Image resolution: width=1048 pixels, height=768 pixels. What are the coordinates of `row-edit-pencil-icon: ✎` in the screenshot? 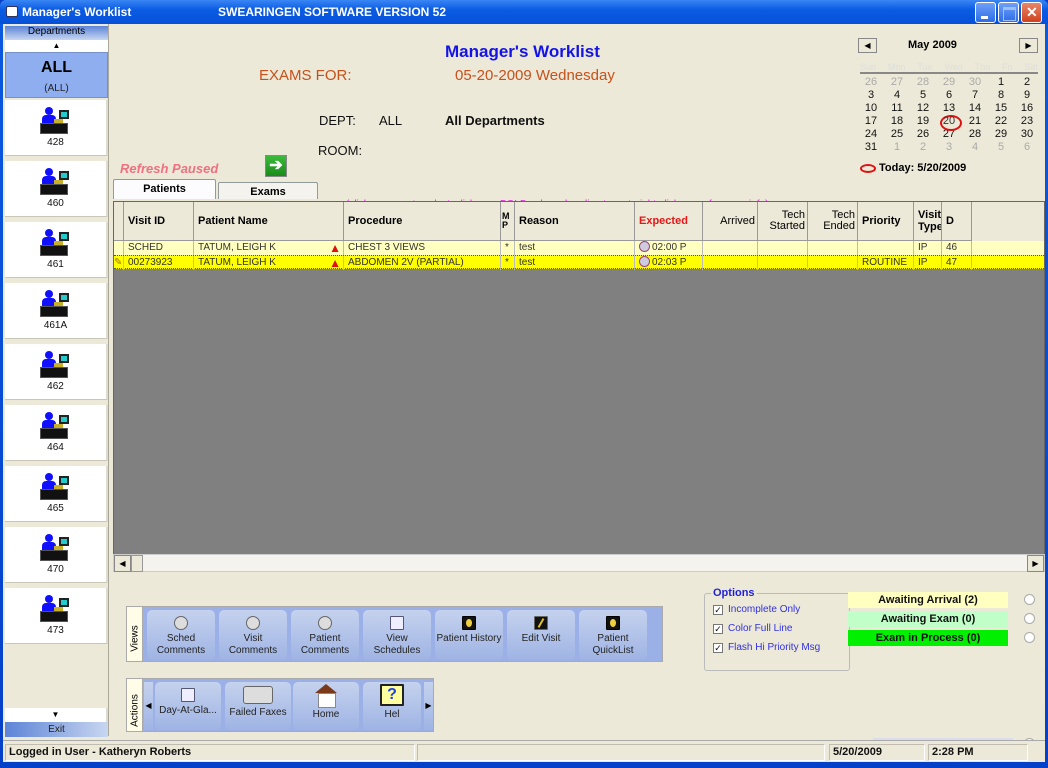 It's located at (119, 263).